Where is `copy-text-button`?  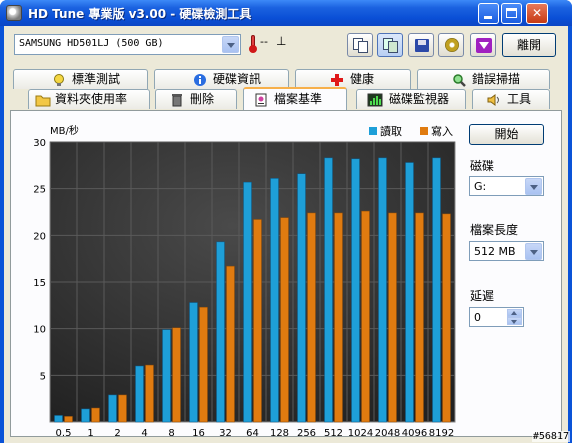 copy-text-button is located at coordinates (360, 45).